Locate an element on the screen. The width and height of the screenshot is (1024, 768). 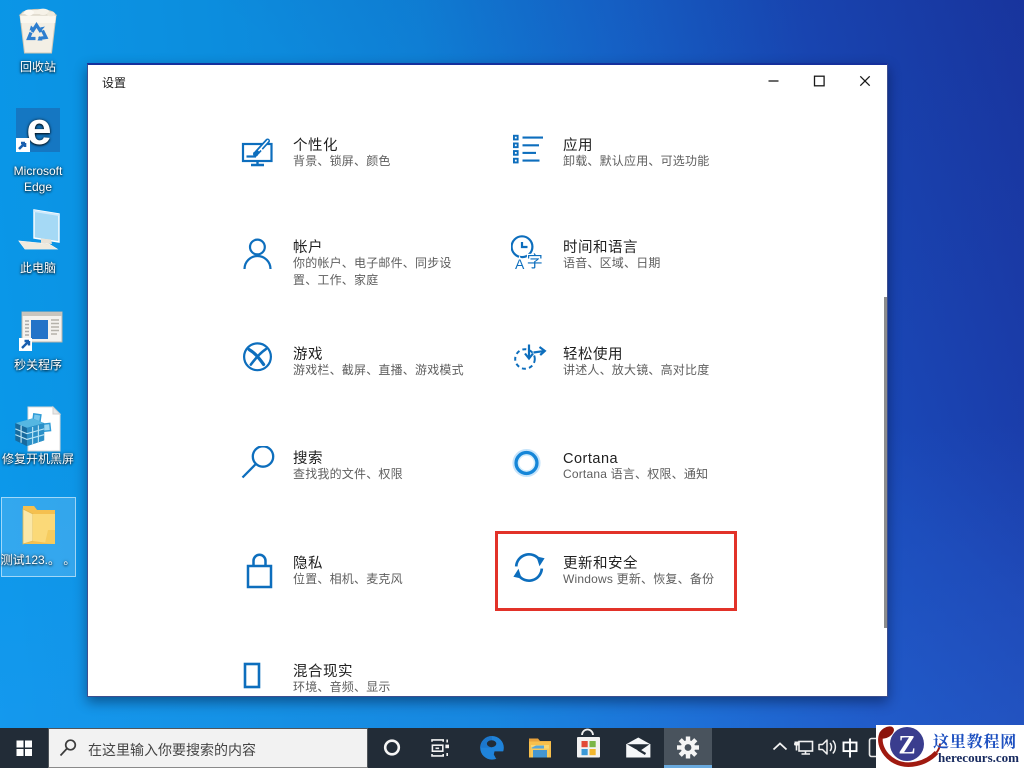
svg-text: e is located at coordinates (38, 130).